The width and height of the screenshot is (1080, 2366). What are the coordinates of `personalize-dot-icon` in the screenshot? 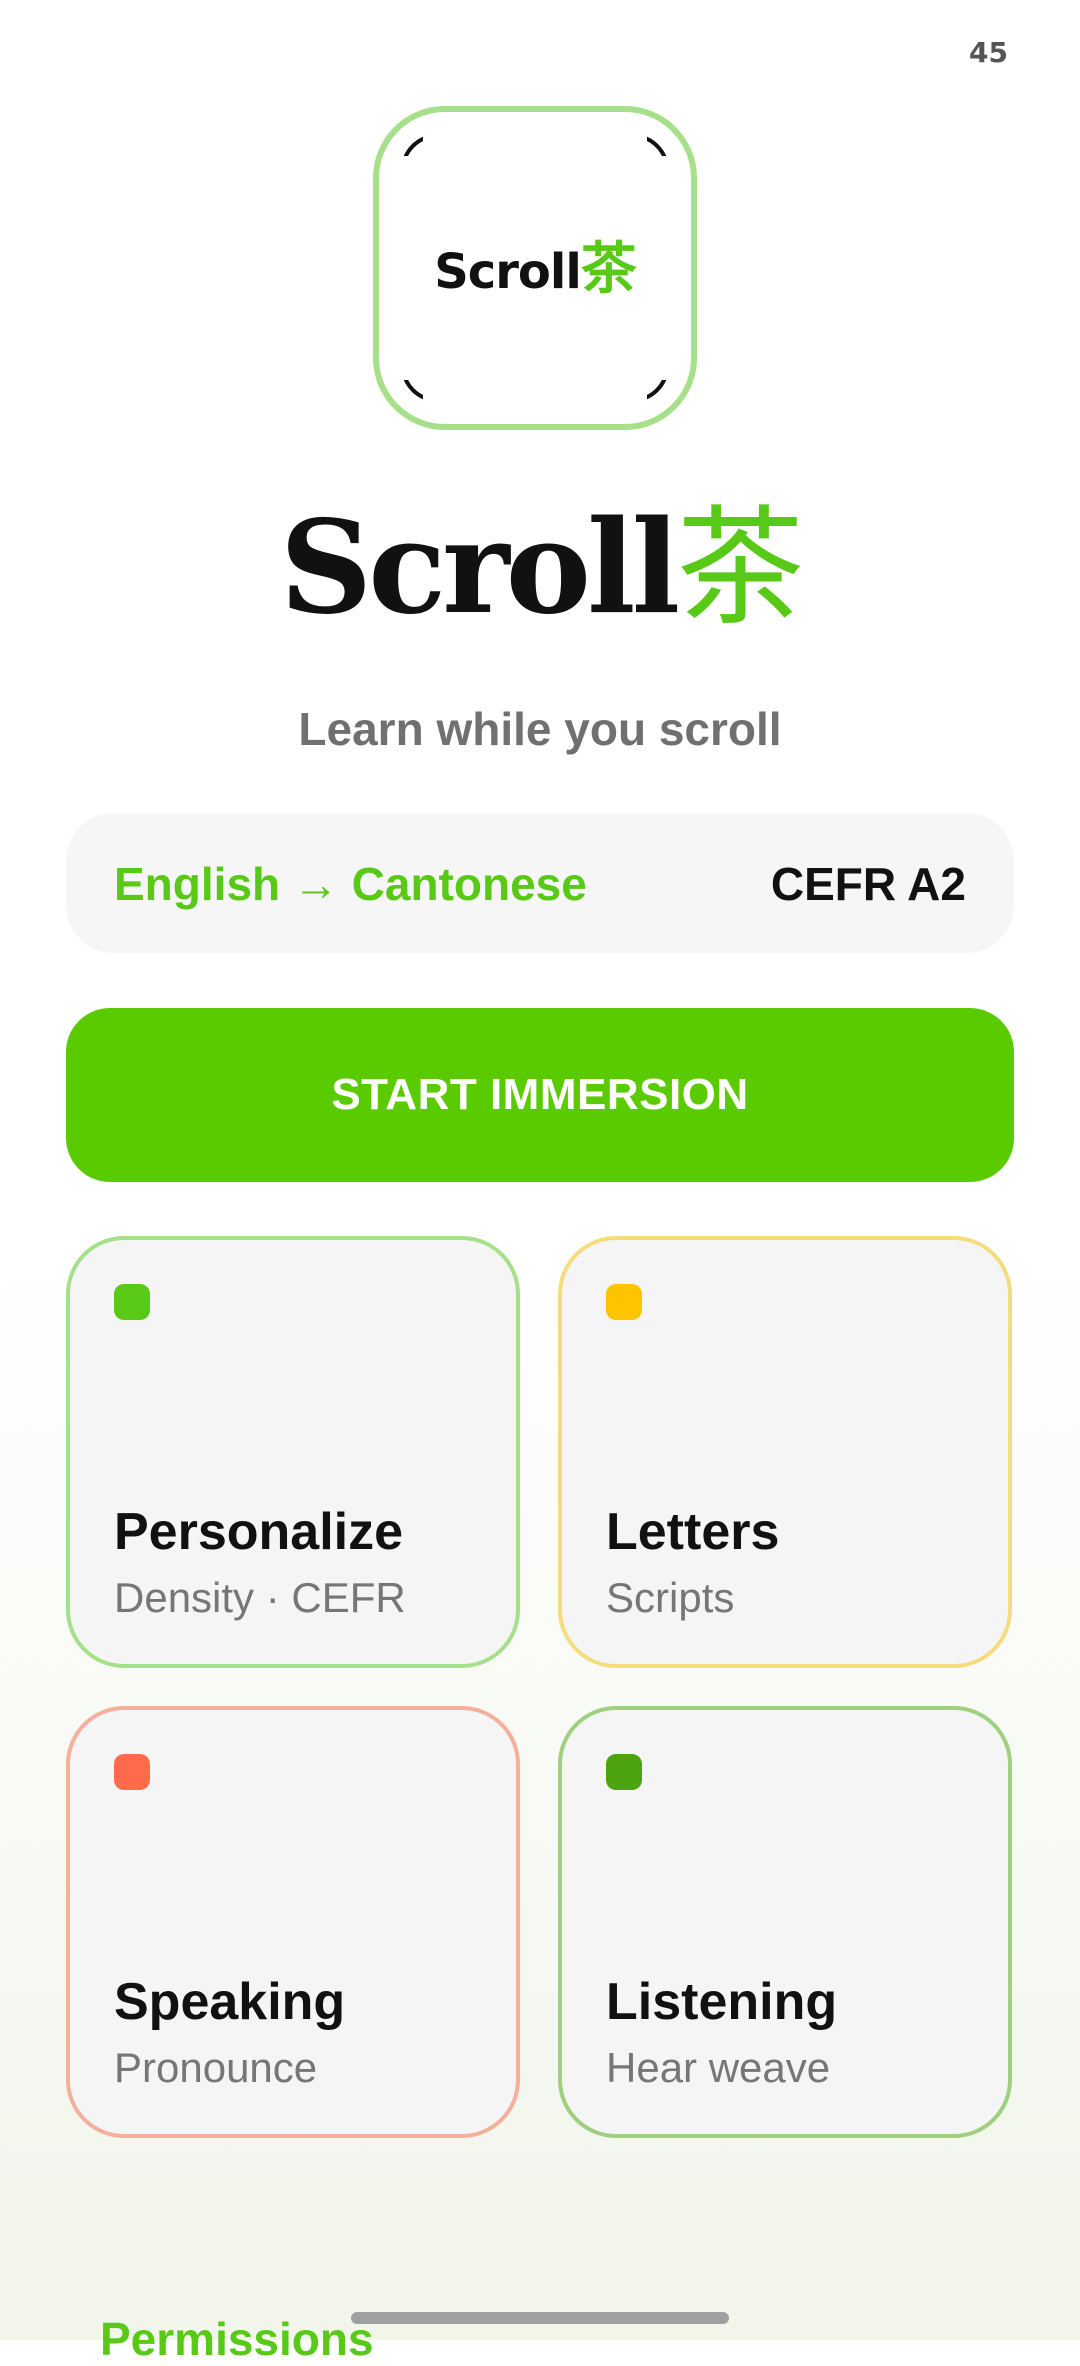 It's located at (132, 1302).